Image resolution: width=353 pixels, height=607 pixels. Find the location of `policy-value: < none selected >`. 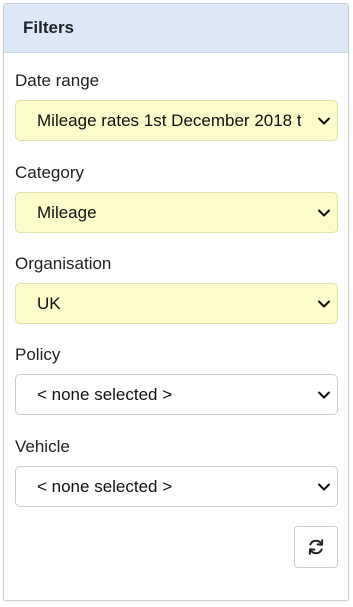

policy-value: < none selected > is located at coordinates (105, 394).